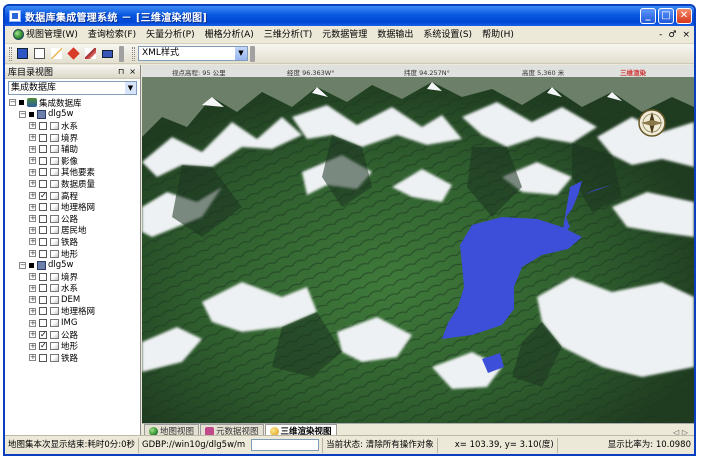 The height and width of the screenshot is (461, 701). What do you see at coordinates (72, 335) in the screenshot?
I see `tree-layer-item: + ✓ 公路` at bounding box center [72, 335].